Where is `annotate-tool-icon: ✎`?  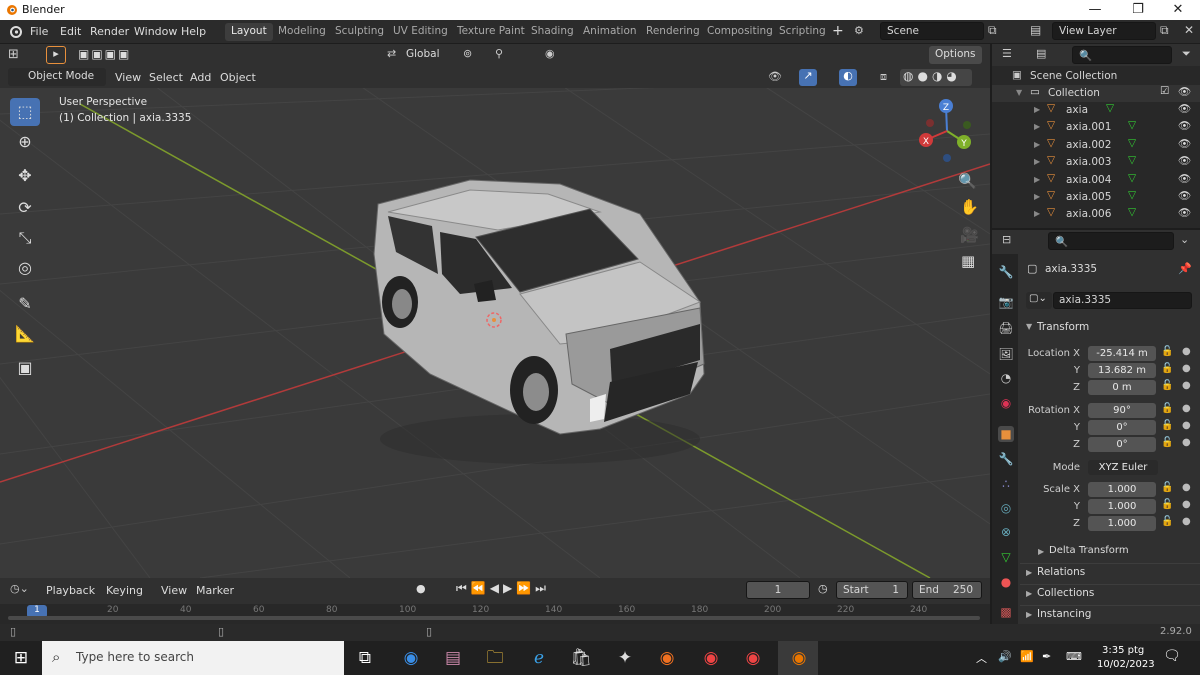 annotate-tool-icon: ✎ is located at coordinates (25, 304).